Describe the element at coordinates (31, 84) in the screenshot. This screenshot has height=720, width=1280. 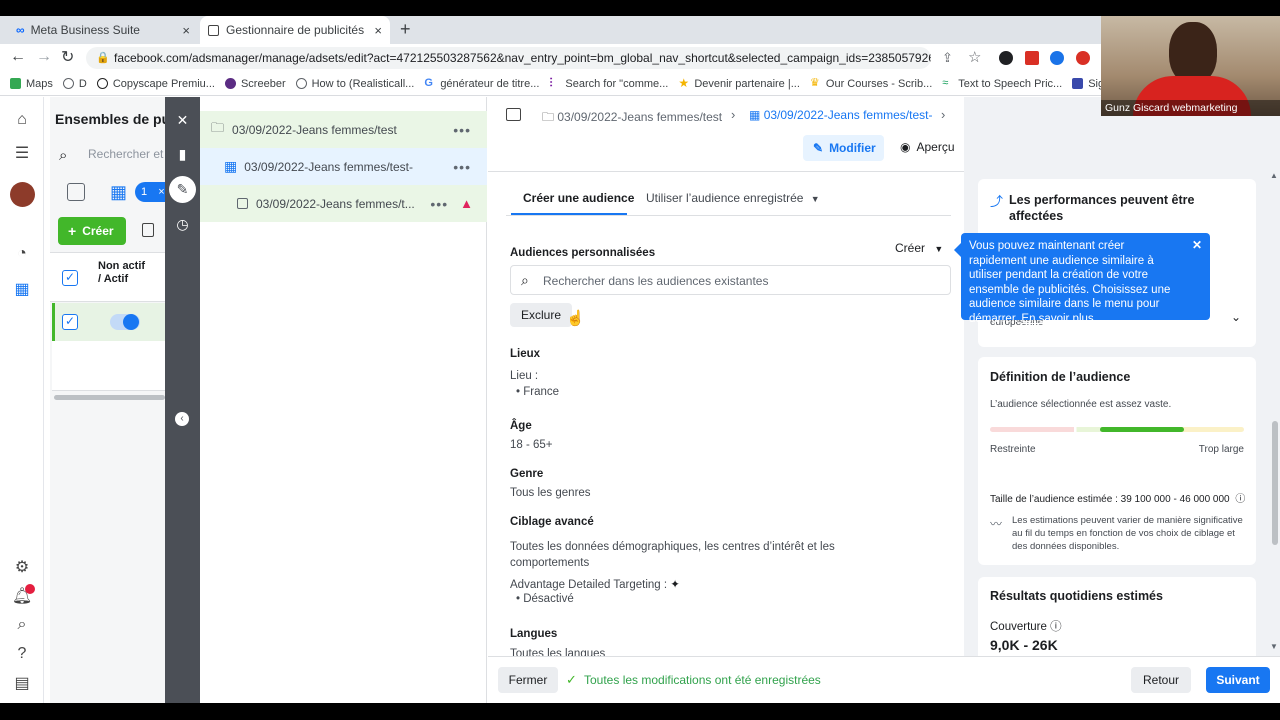
I see `bookmark-item: Maps` at that location.